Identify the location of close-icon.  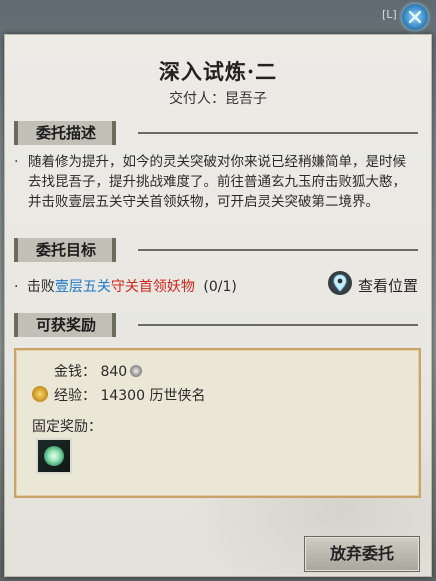
(415, 17).